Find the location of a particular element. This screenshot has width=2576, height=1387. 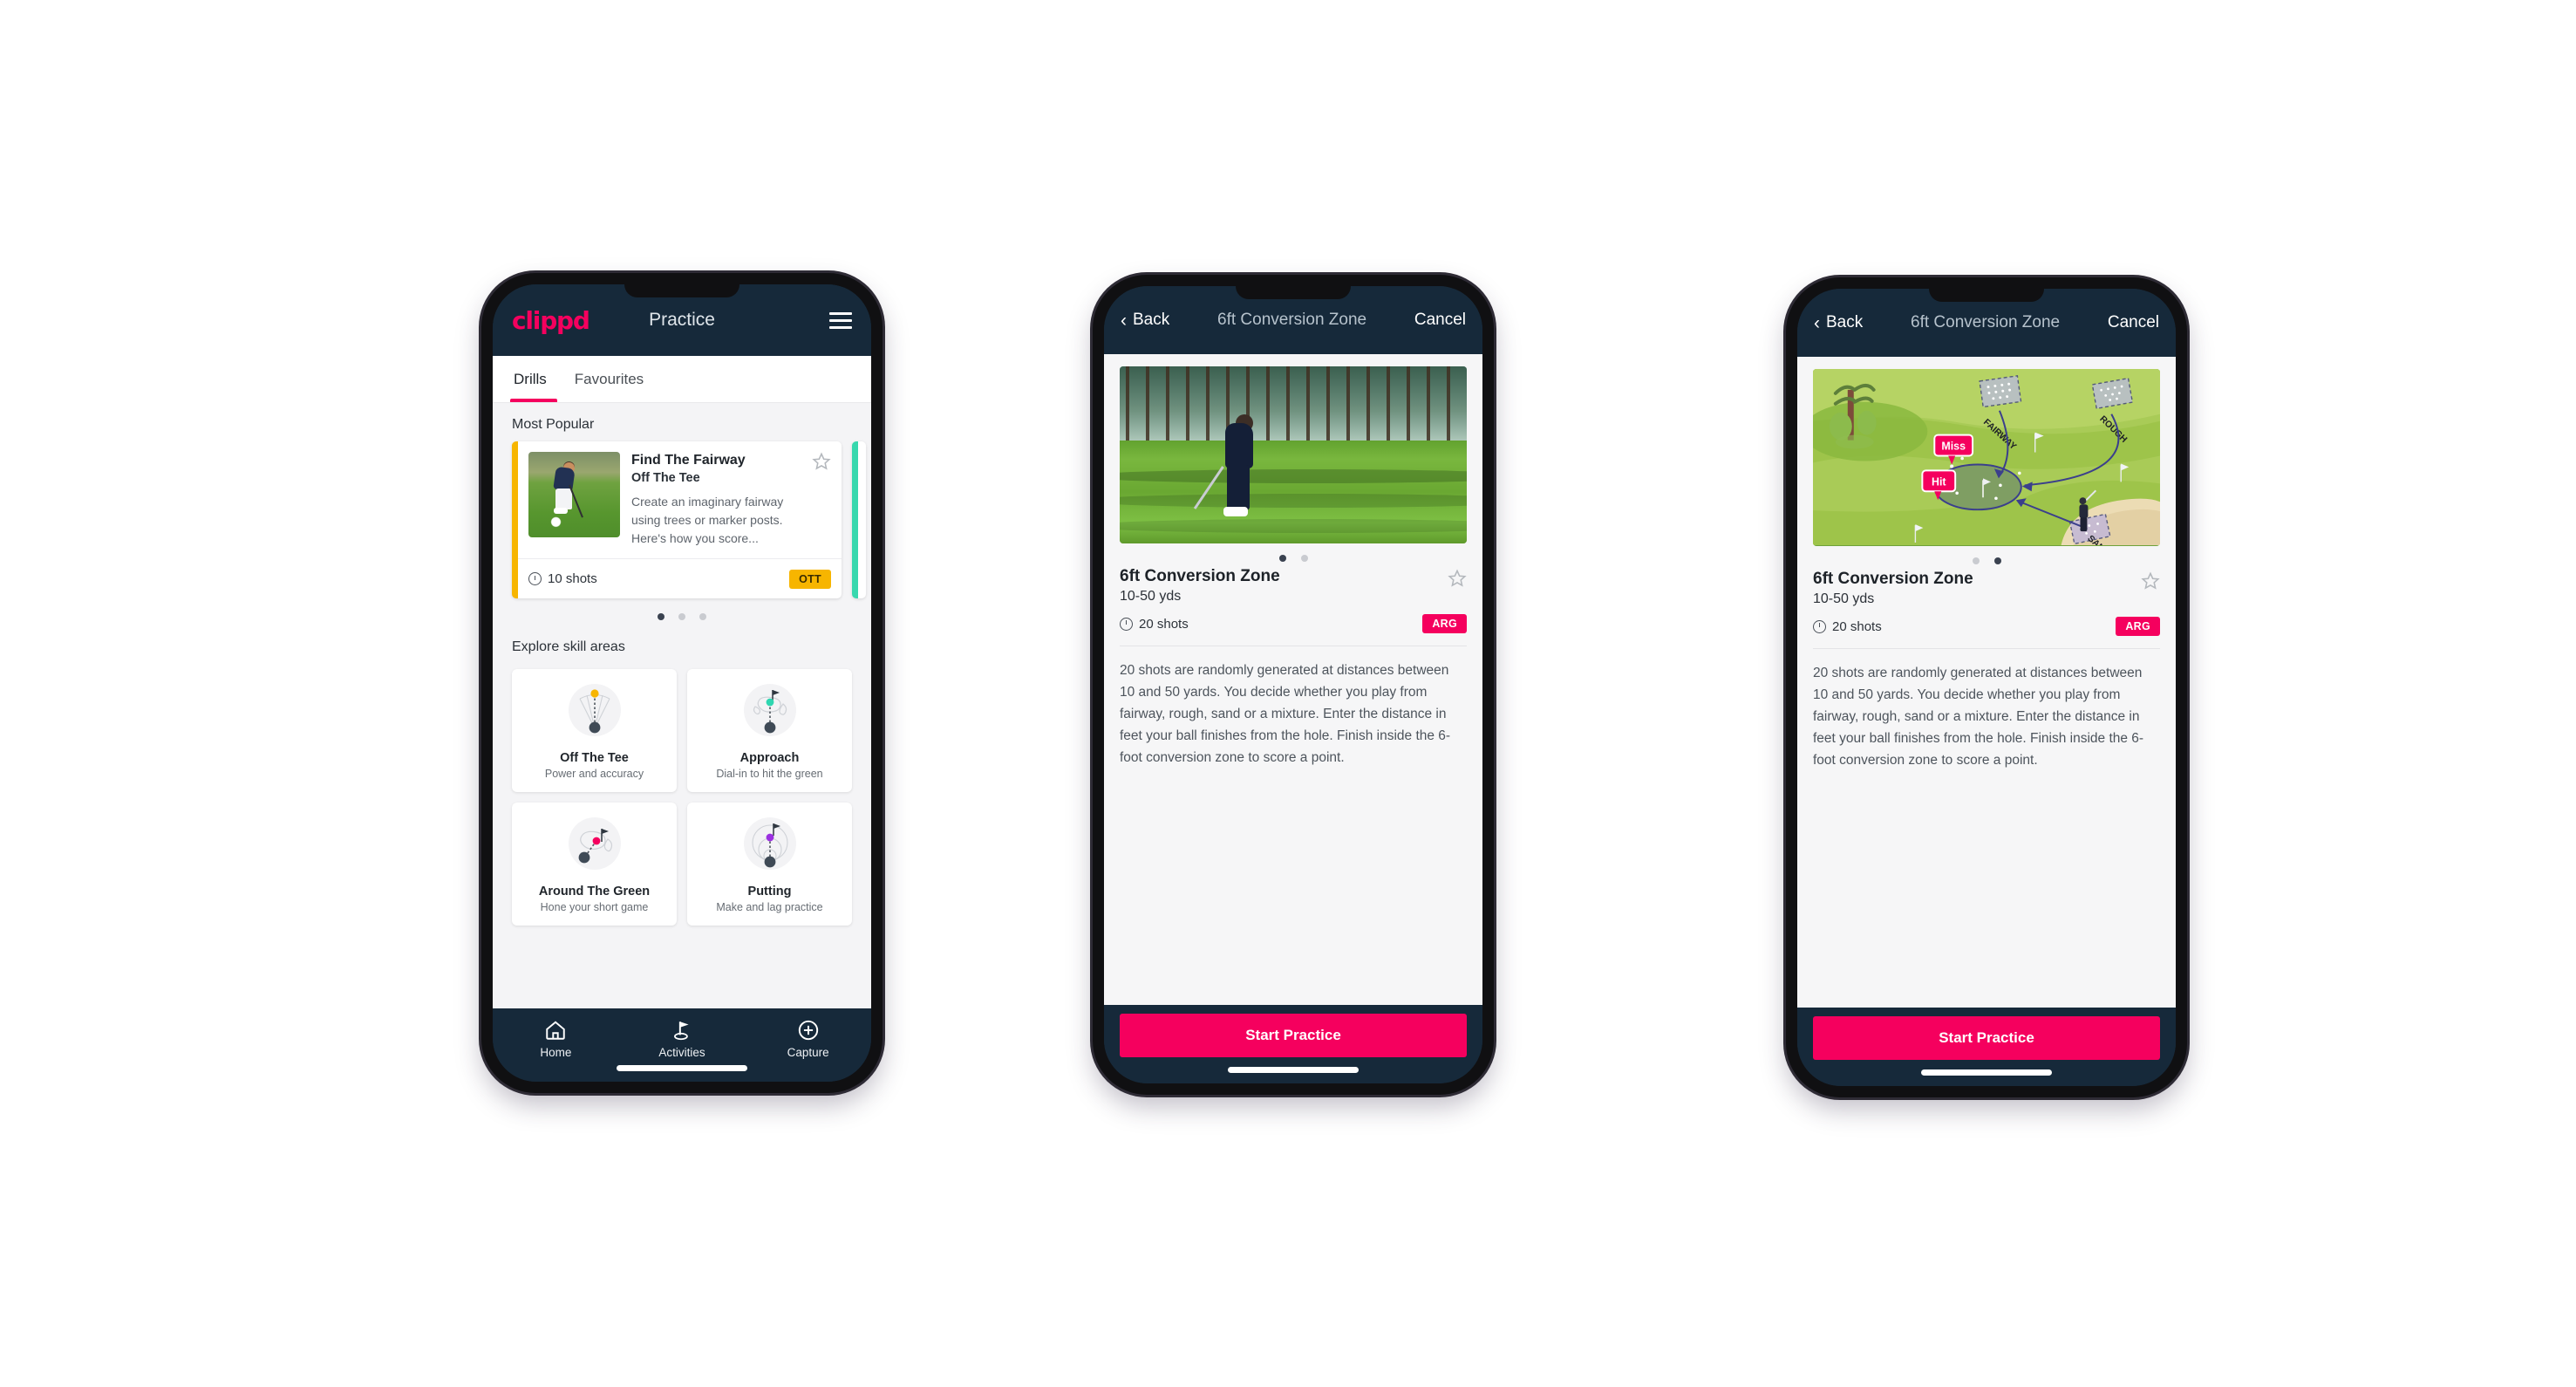

home-icon is located at coordinates (556, 1030).